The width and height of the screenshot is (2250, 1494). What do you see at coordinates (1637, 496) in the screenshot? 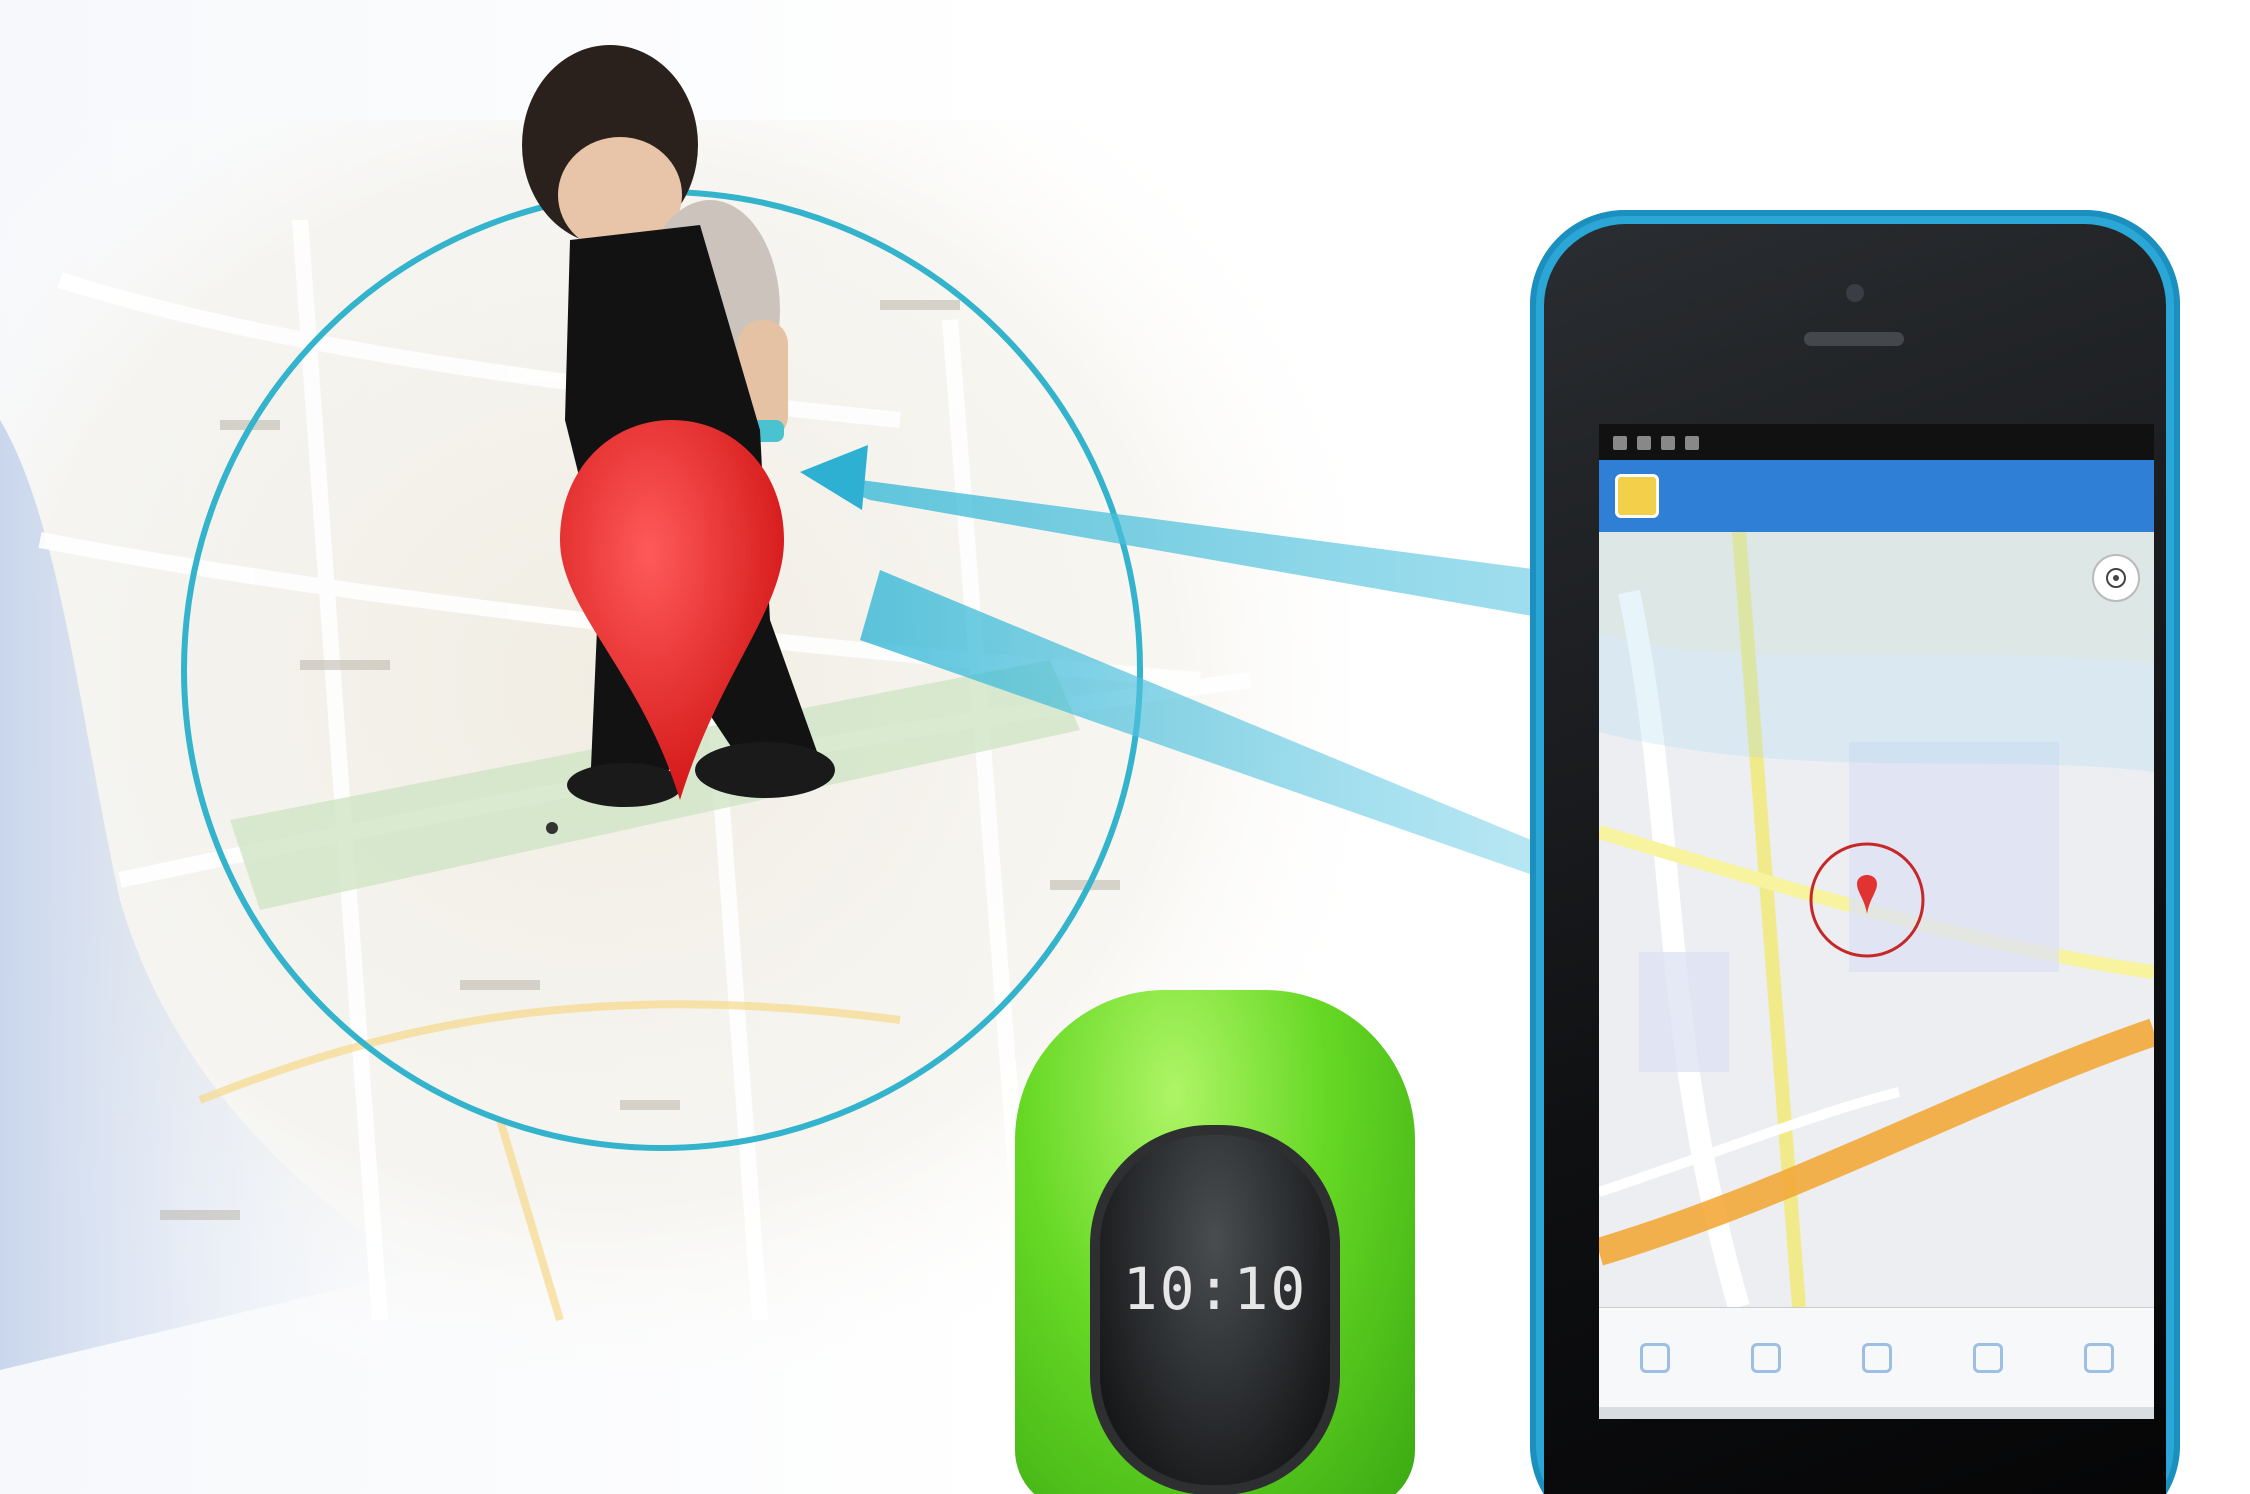
I see `app-logo-icon` at bounding box center [1637, 496].